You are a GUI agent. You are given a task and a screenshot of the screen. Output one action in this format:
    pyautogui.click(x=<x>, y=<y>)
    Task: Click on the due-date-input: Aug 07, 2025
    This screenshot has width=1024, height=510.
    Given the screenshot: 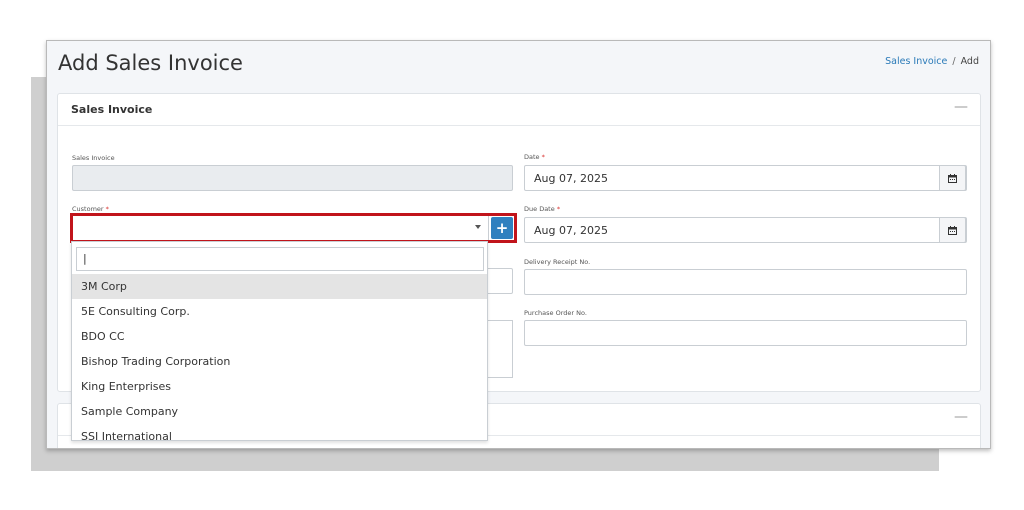 What is the action you would take?
    pyautogui.click(x=745, y=230)
    